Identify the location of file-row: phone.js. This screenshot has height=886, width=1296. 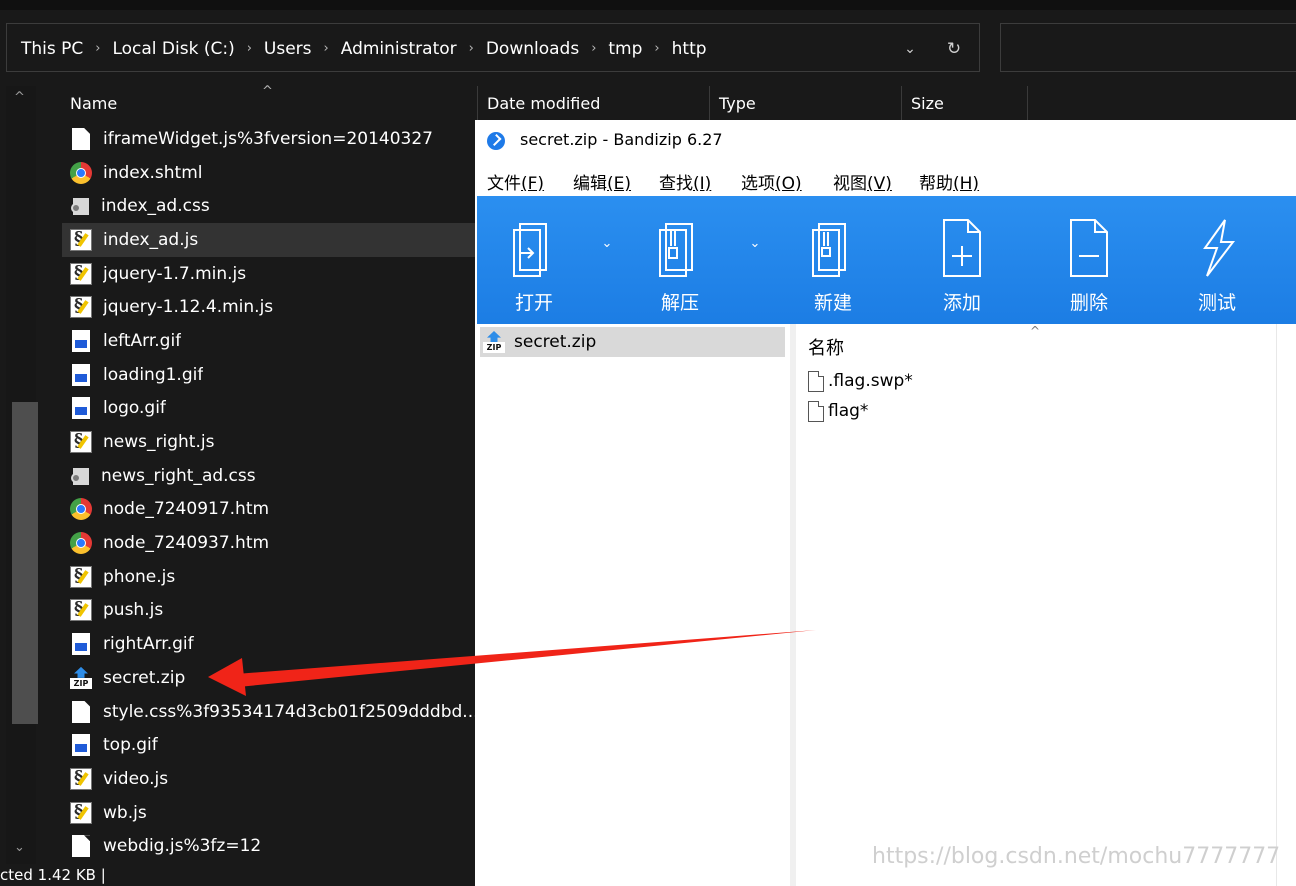
(269, 577).